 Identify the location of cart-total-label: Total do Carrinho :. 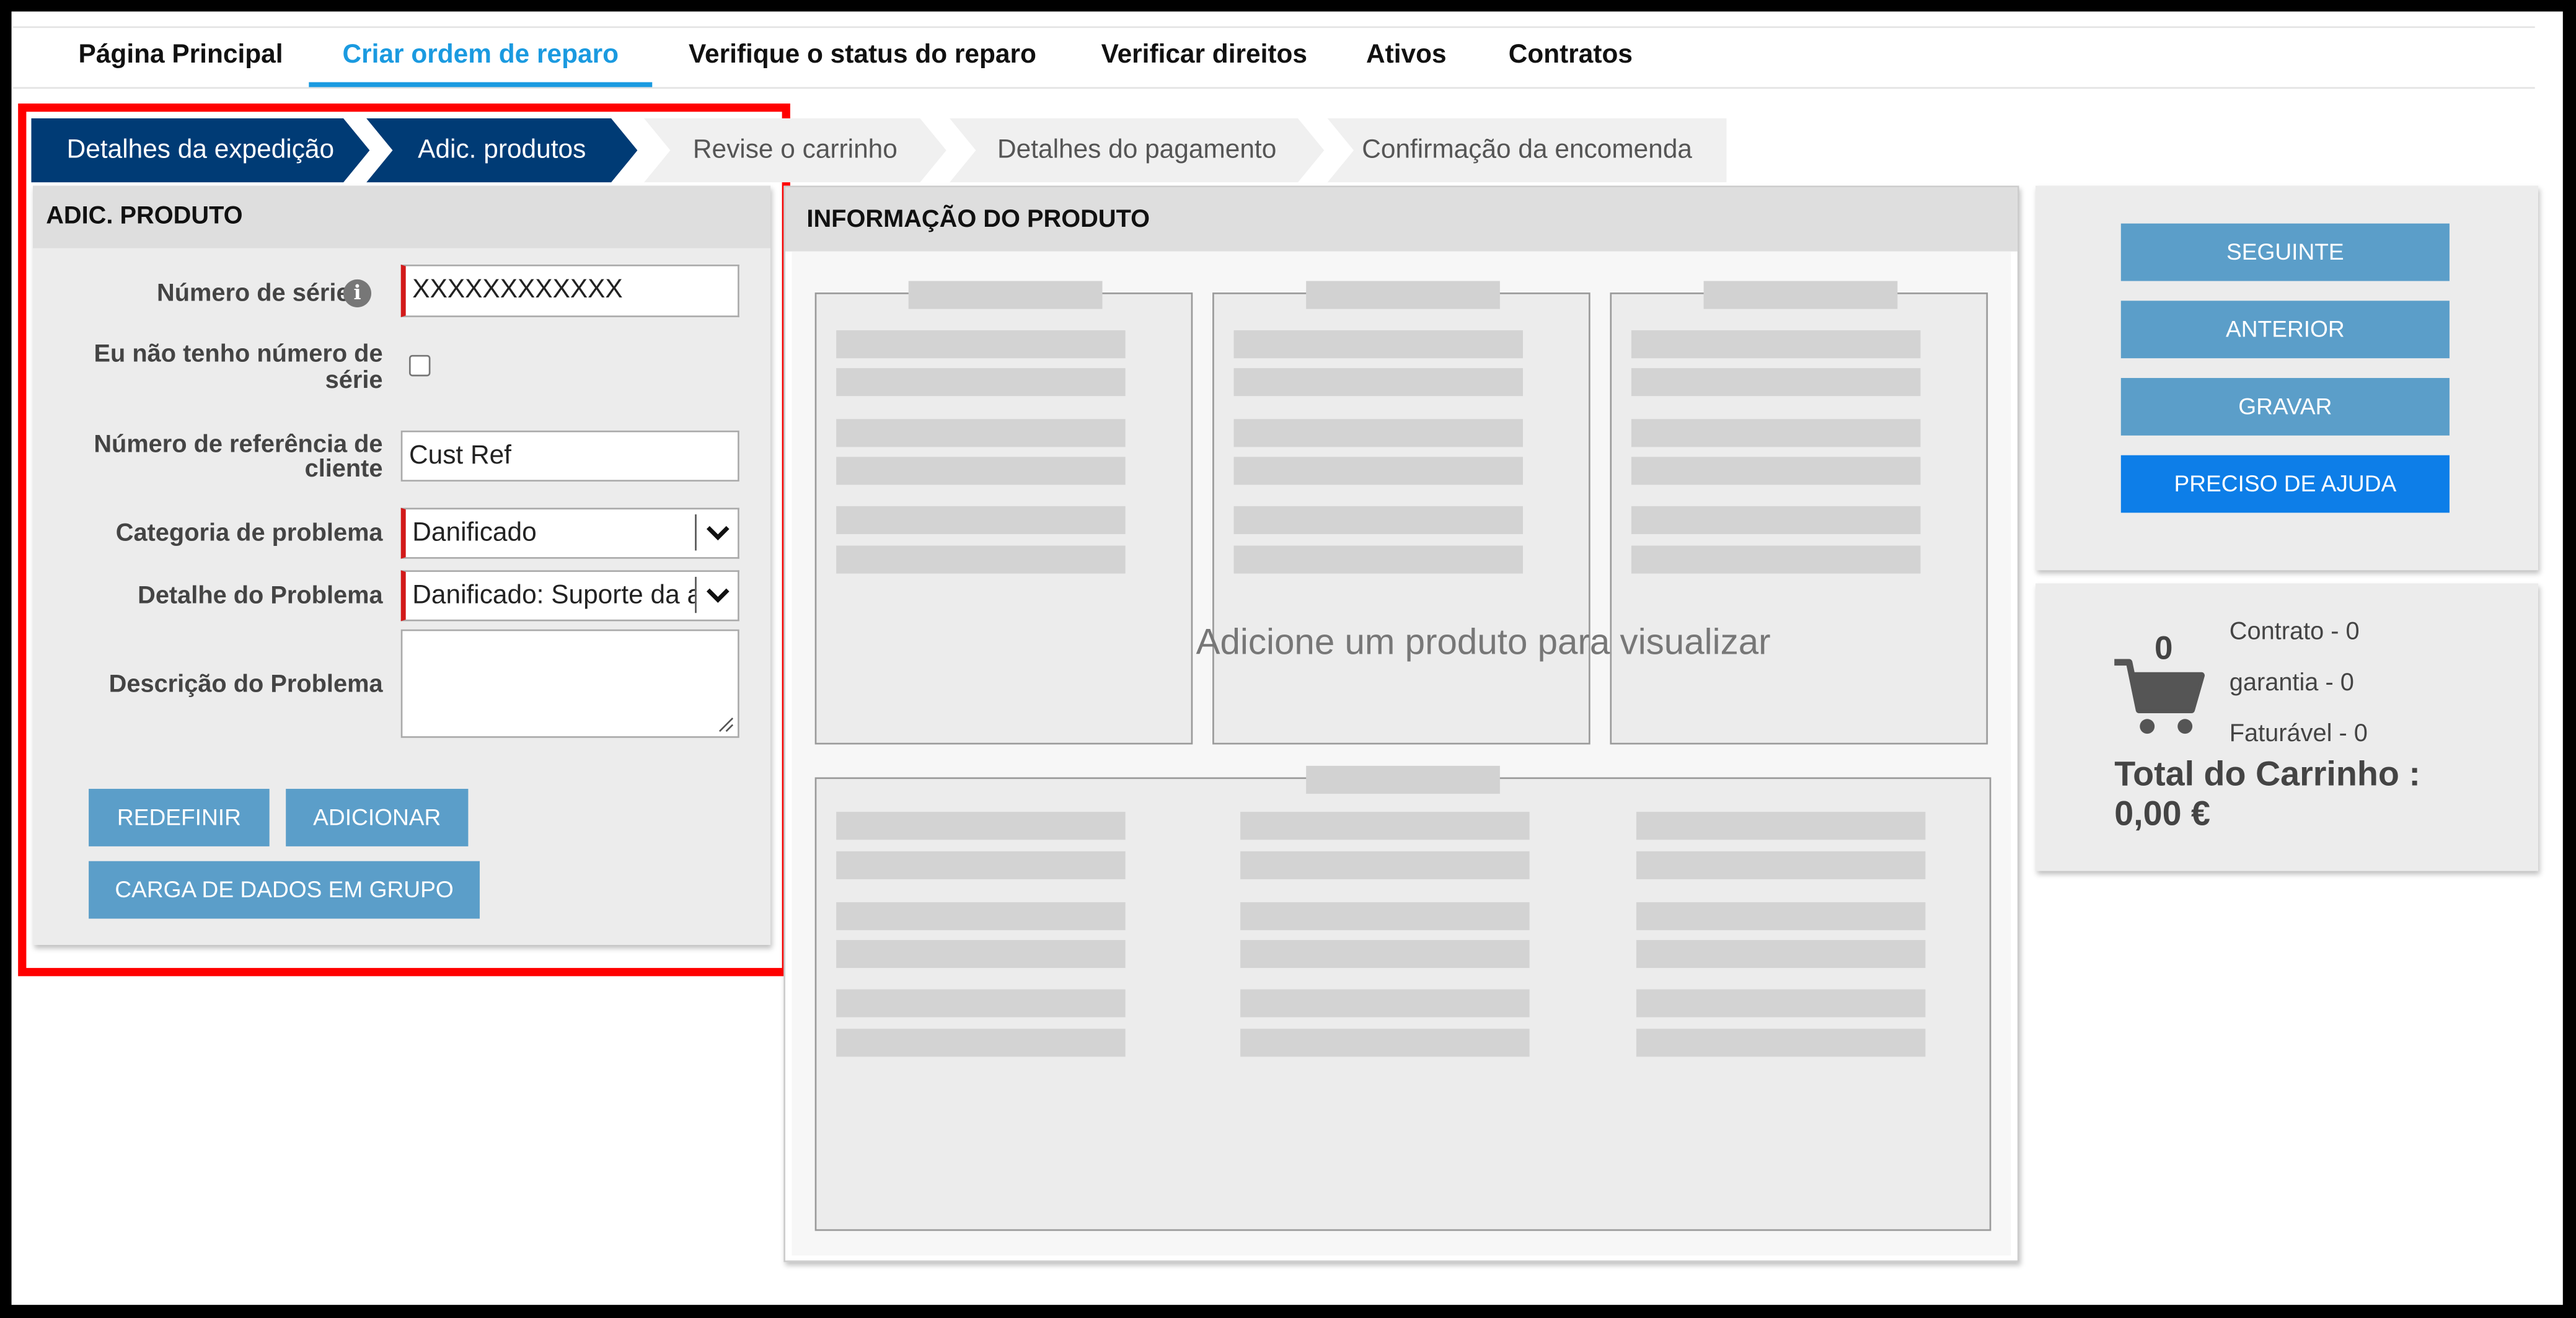
(2267, 775).